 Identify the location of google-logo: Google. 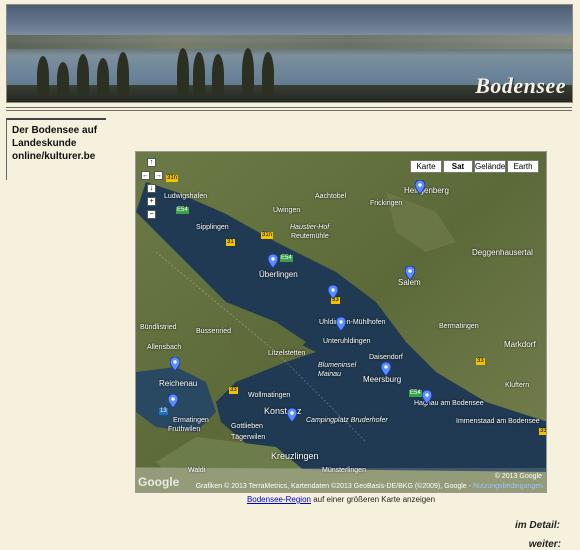
(158, 482).